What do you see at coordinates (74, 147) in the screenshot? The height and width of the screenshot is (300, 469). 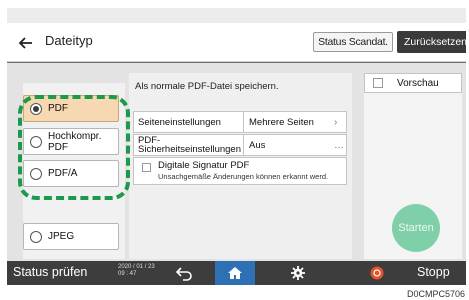 I see `highlight-frame` at bounding box center [74, 147].